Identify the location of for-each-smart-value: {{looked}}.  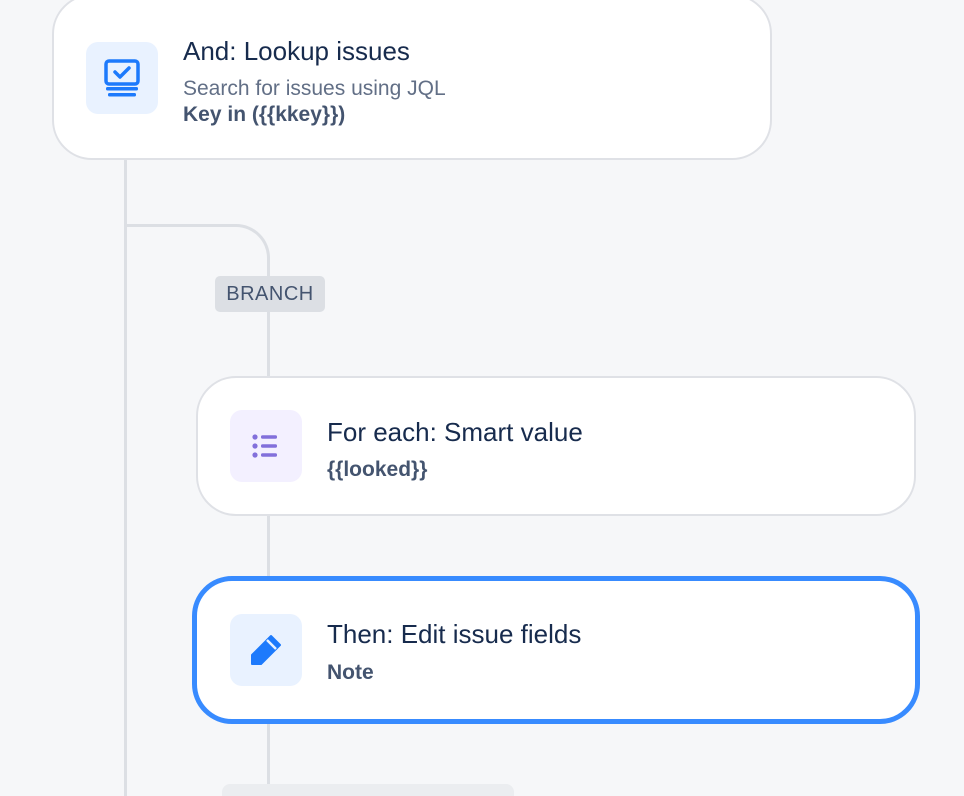
(377, 469).